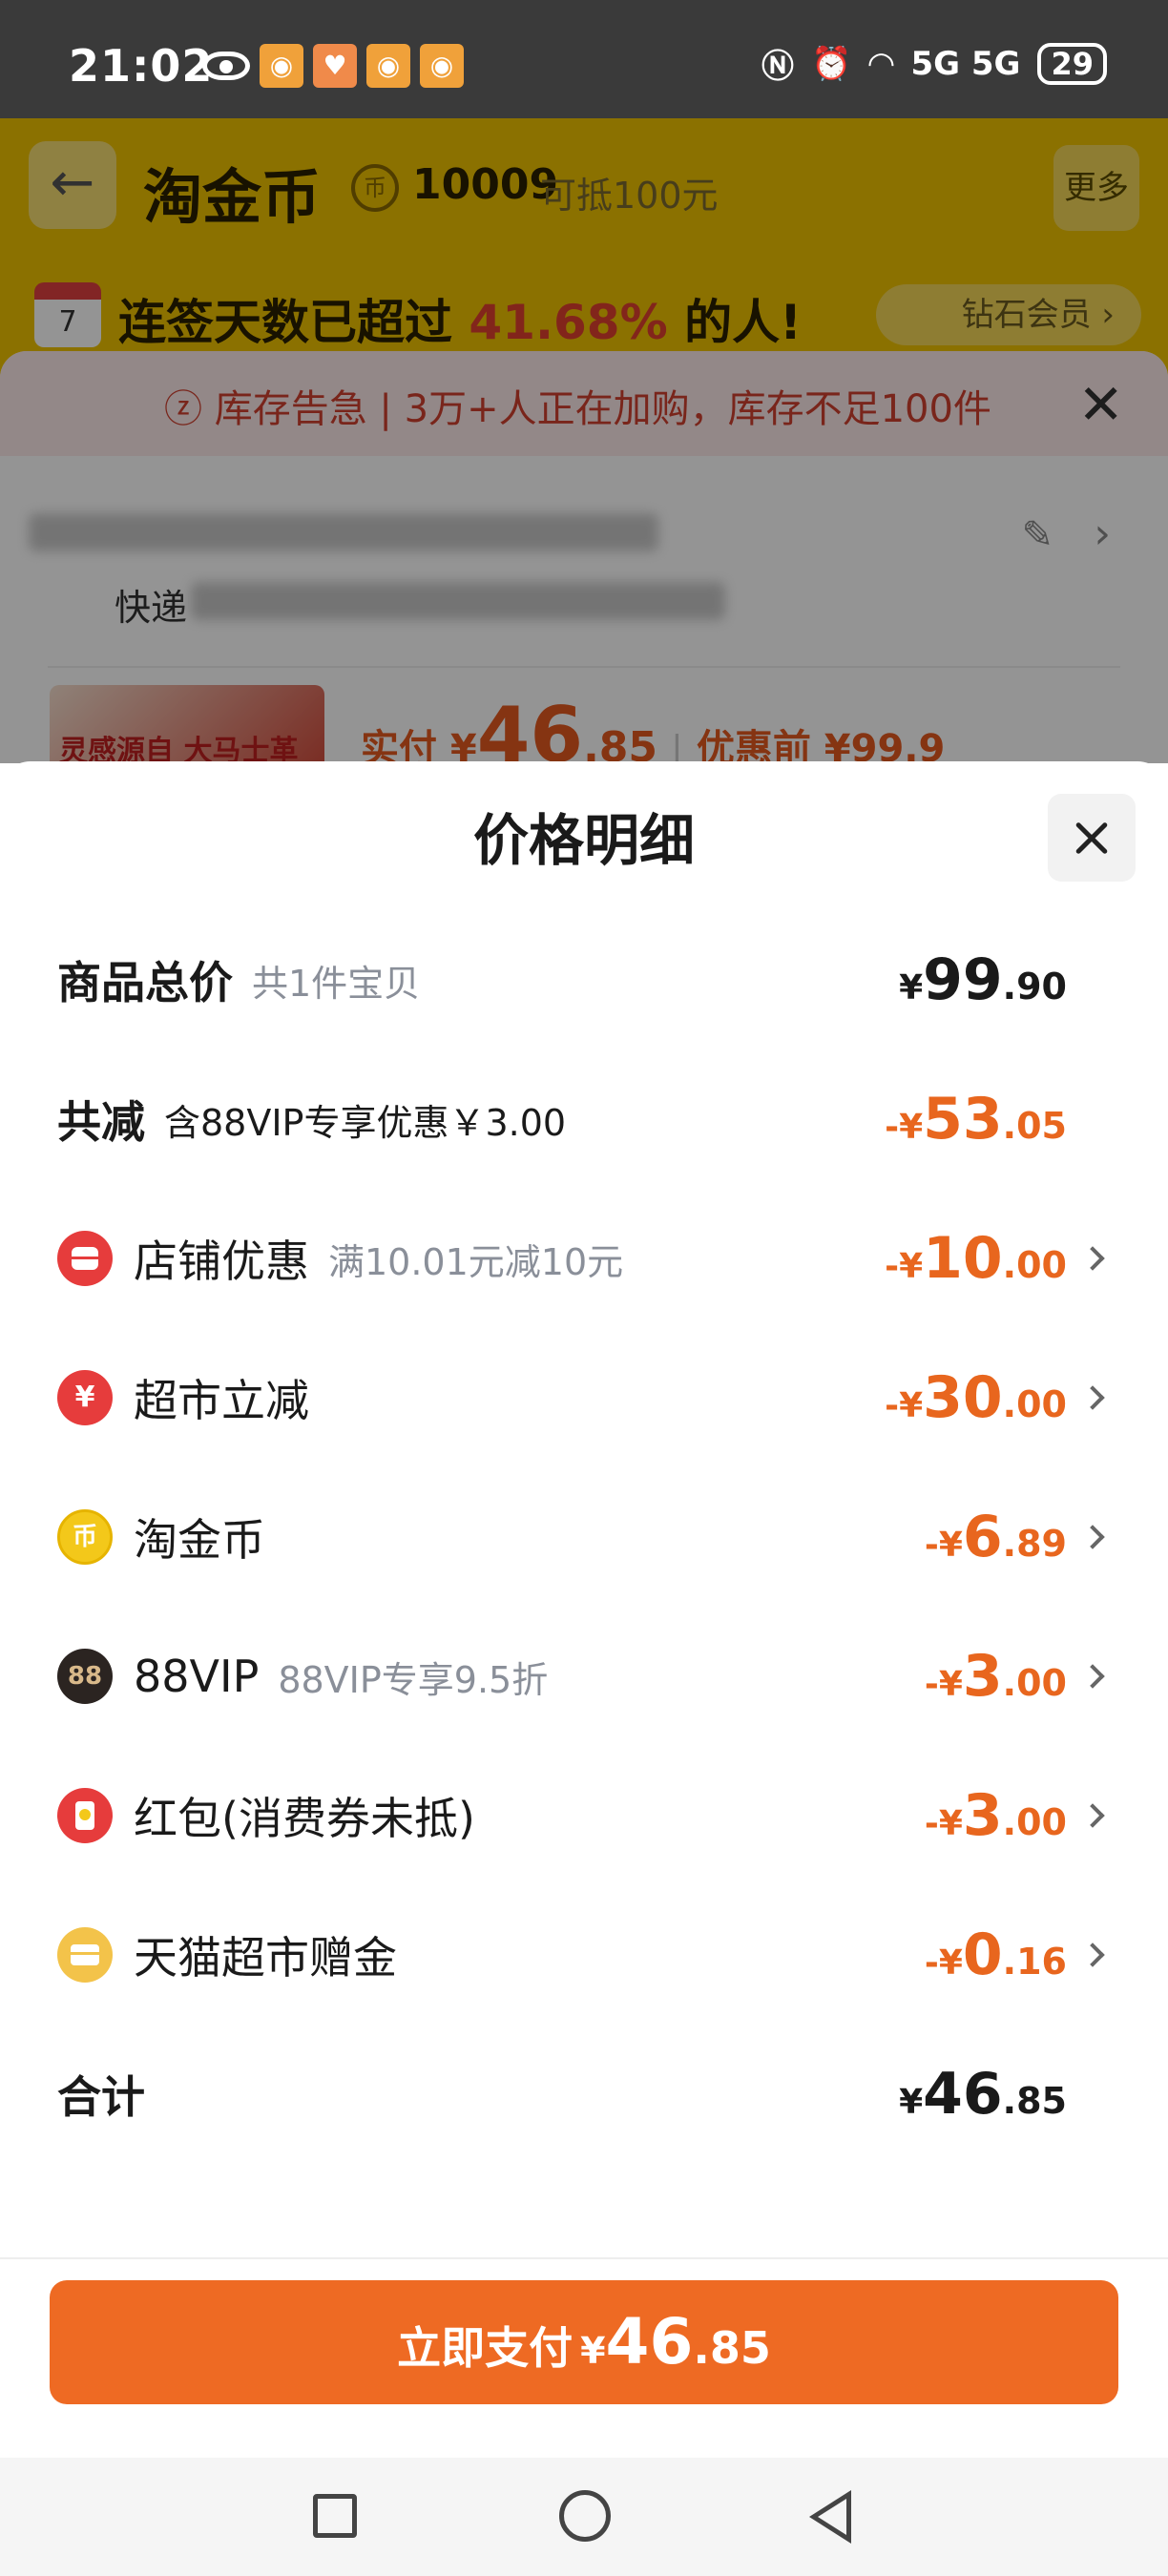 Image resolution: width=1168 pixels, height=2576 pixels. What do you see at coordinates (830, 2517) in the screenshot?
I see `back-icon` at bounding box center [830, 2517].